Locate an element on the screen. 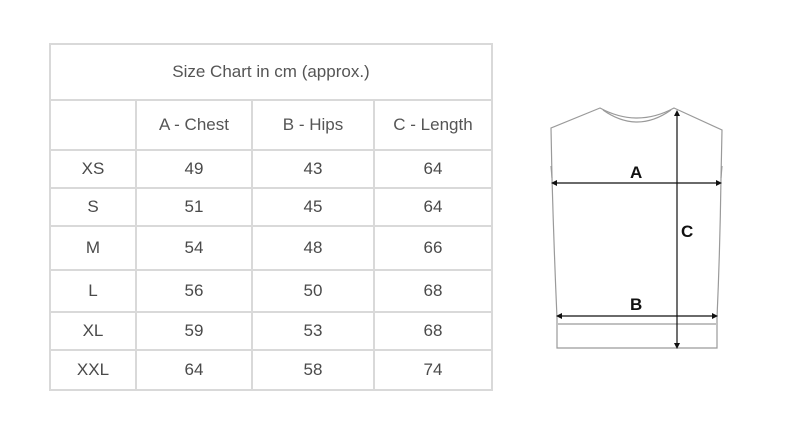 Image resolution: width=800 pixels, height=440 pixels. hips-value: 50 is located at coordinates (313, 291).